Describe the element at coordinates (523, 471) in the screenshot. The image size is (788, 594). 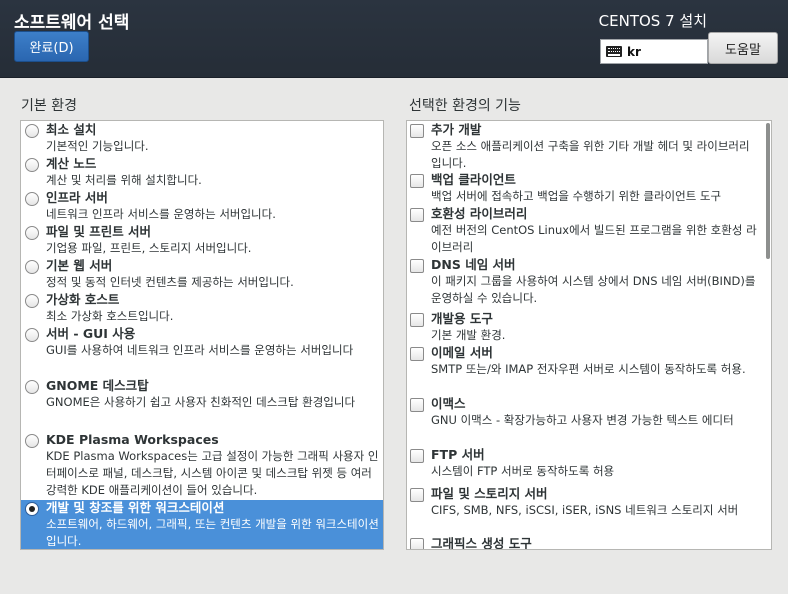
I see `addon-desc: 시스템이 FTP 서버로 동작하도록 허용` at that location.